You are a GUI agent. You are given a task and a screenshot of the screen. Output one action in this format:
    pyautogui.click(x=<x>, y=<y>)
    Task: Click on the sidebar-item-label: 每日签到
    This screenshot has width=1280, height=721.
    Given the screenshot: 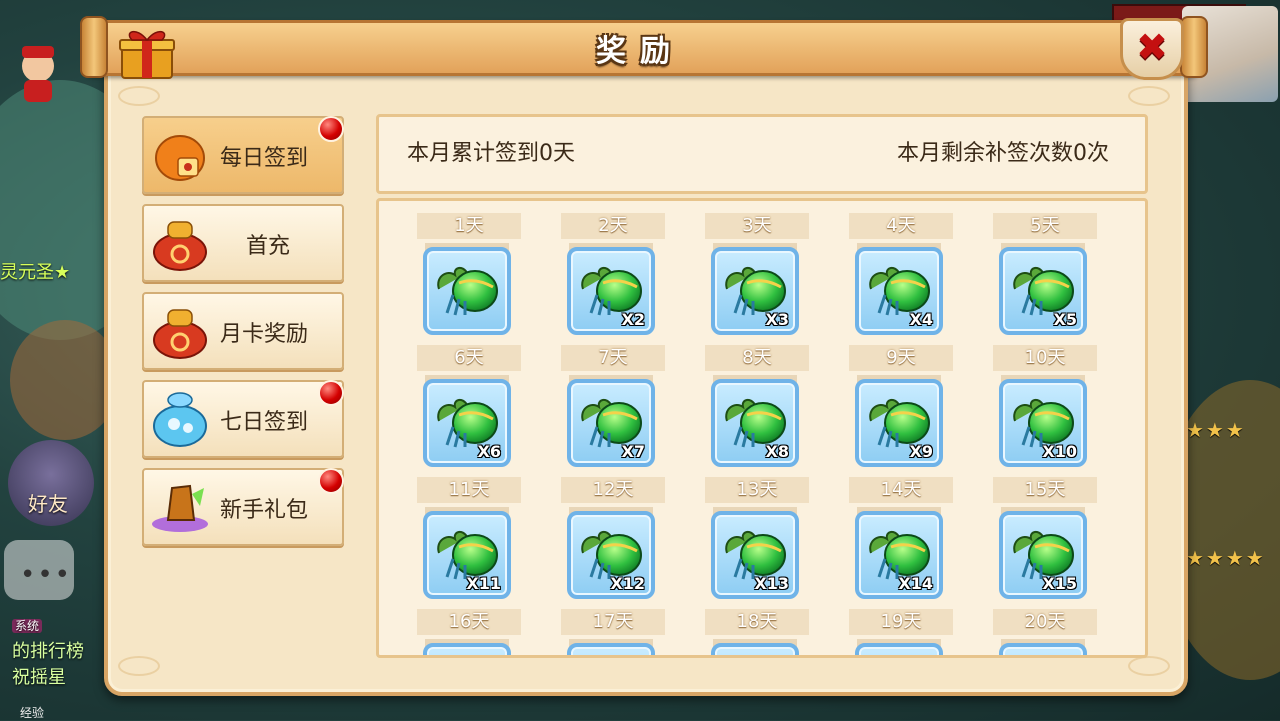 What is the action you would take?
    pyautogui.click(x=264, y=158)
    